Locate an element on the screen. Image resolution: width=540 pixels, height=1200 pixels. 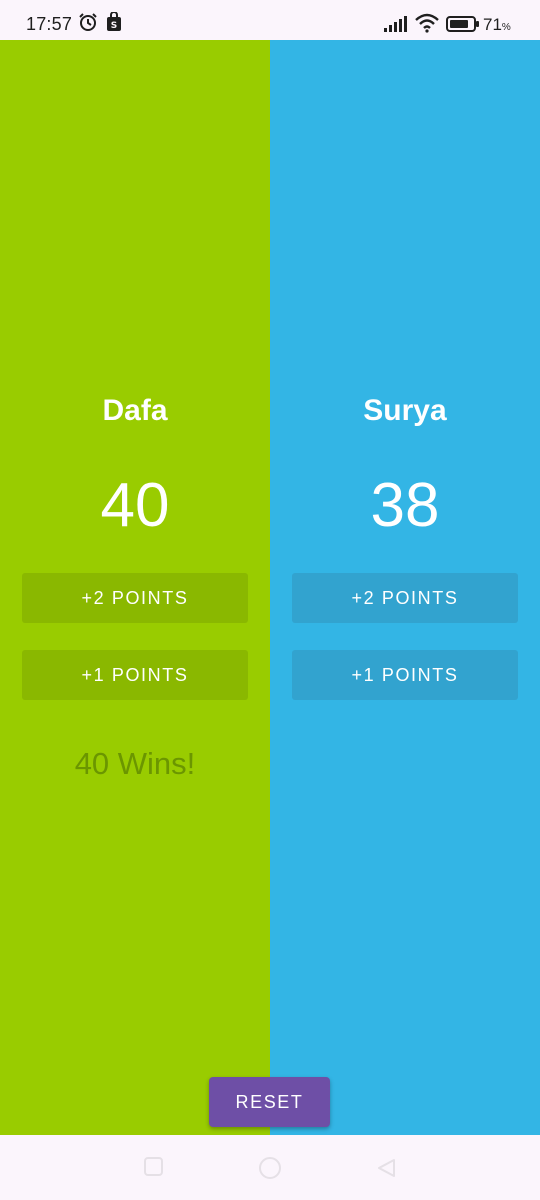
back-triangle-icon is located at coordinates (386, 1170).